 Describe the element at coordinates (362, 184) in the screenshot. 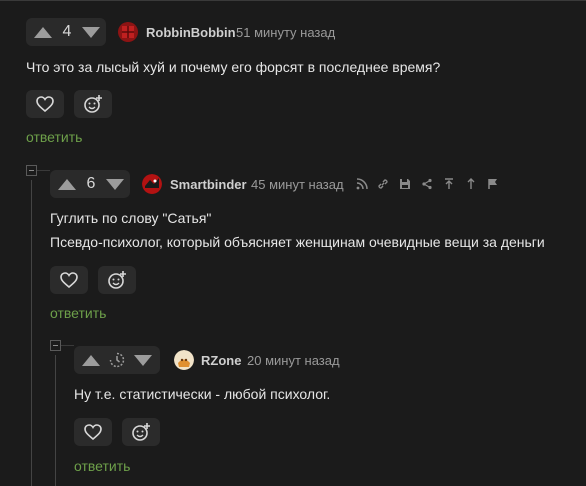

I see `rss-icon` at that location.